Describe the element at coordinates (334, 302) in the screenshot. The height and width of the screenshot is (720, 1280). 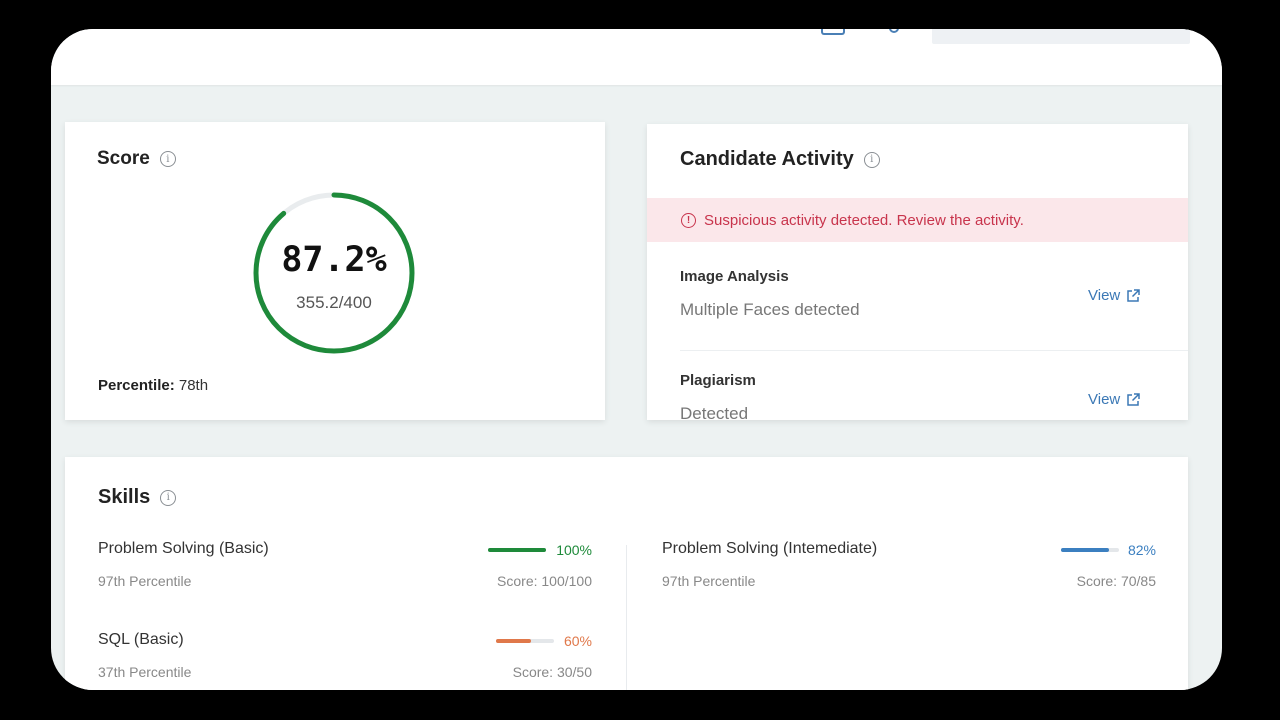
I see `score-fraction: 355.2/400` at that location.